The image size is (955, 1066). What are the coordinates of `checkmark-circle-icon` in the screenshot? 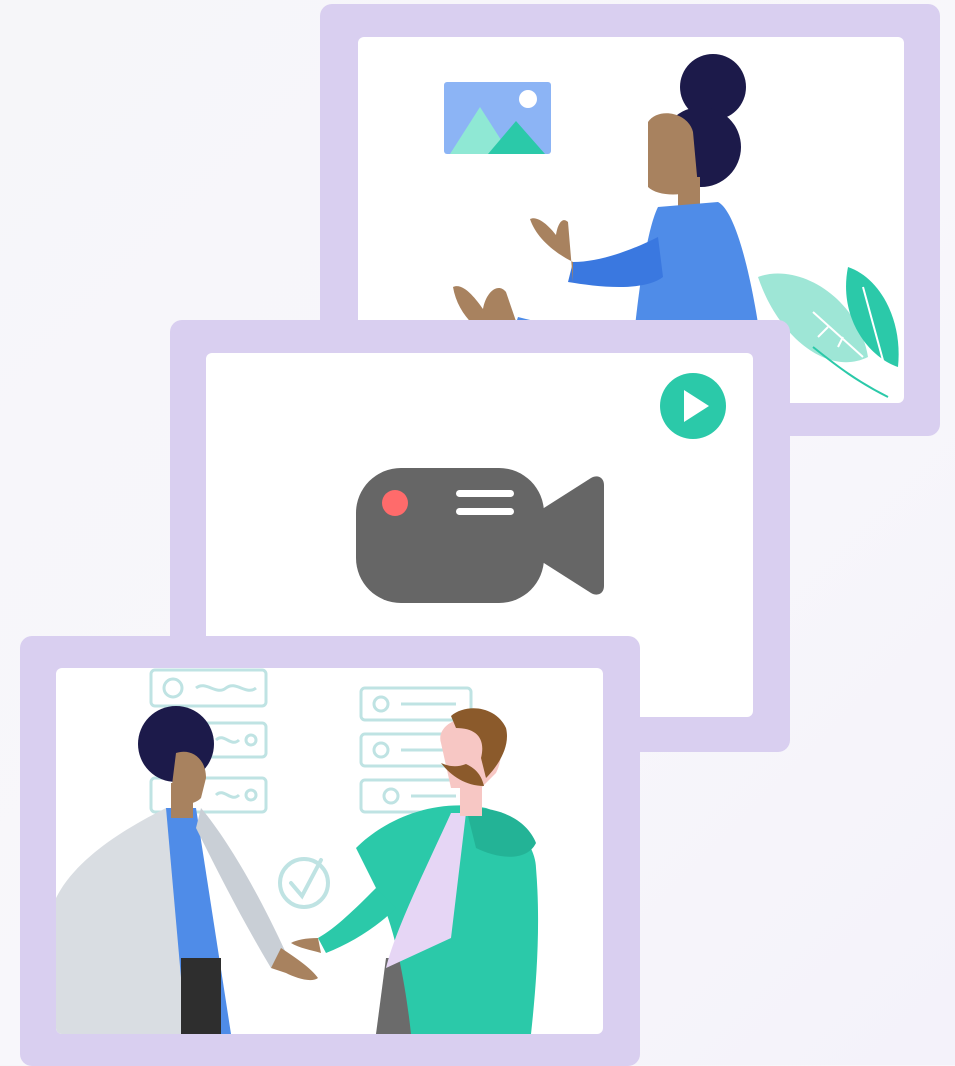 It's located at (304, 883).